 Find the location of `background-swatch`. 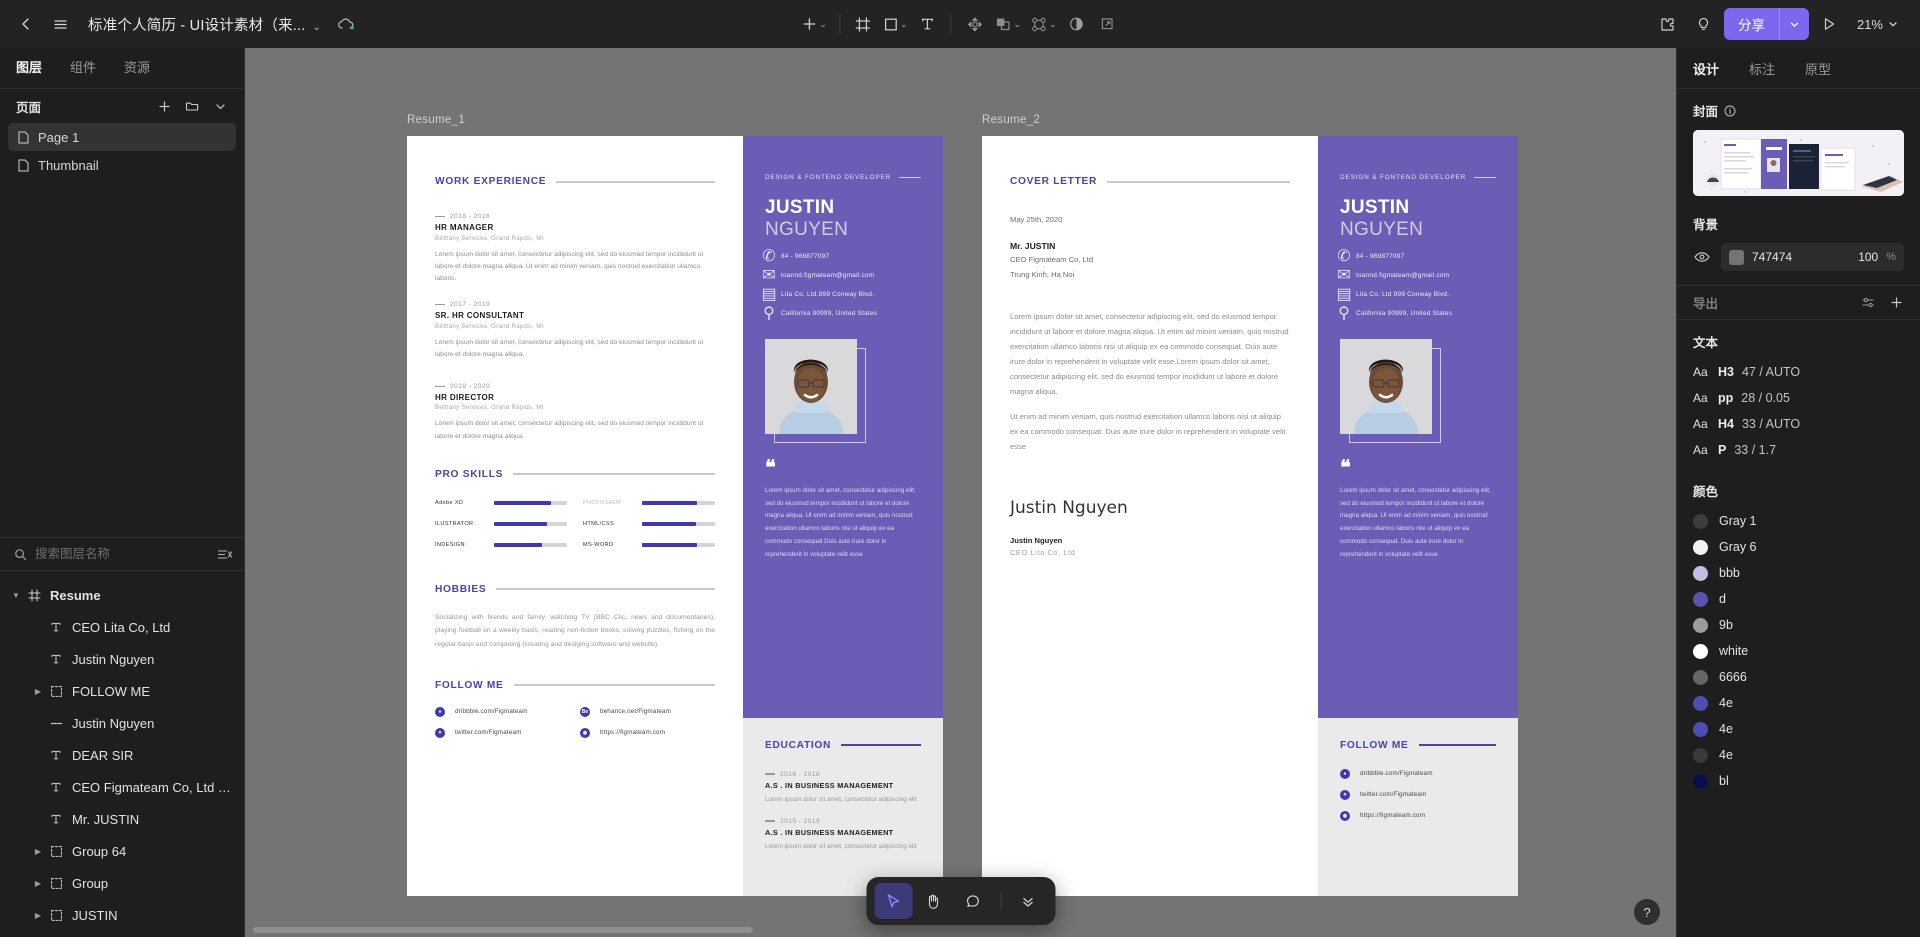

background-swatch is located at coordinates (1736, 257).